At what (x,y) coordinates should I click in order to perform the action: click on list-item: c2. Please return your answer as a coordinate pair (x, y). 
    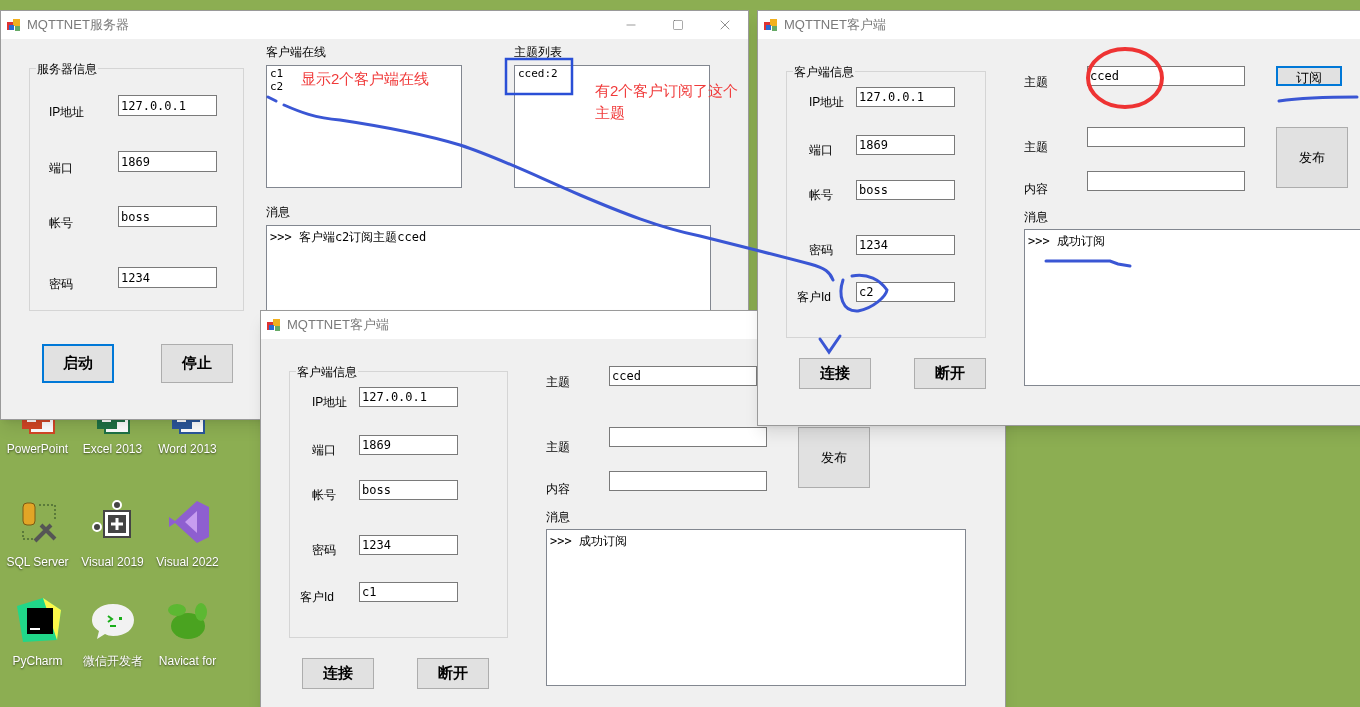
    Looking at the image, I should click on (277, 86).